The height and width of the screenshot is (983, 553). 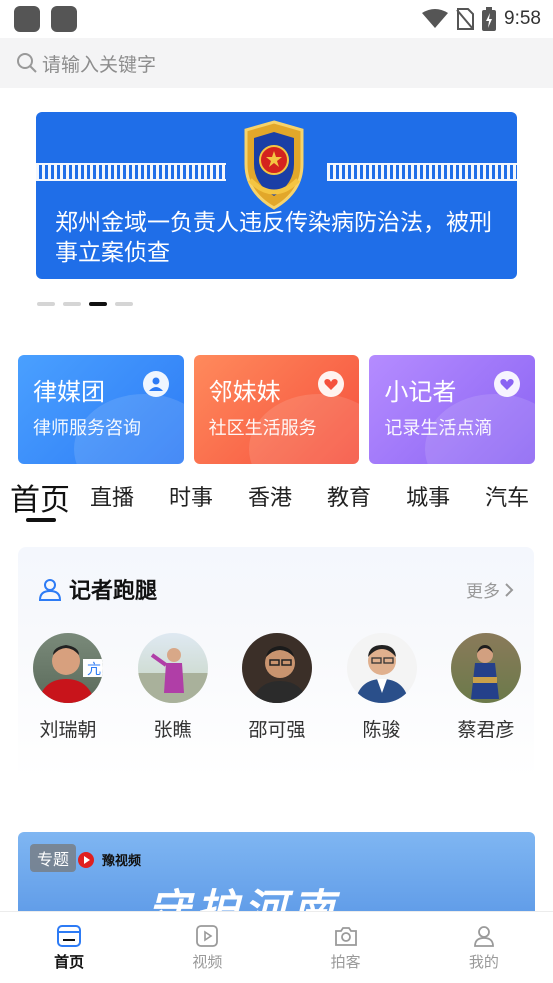 What do you see at coordinates (53, 858) in the screenshot?
I see `topic-tag: 专题` at bounding box center [53, 858].